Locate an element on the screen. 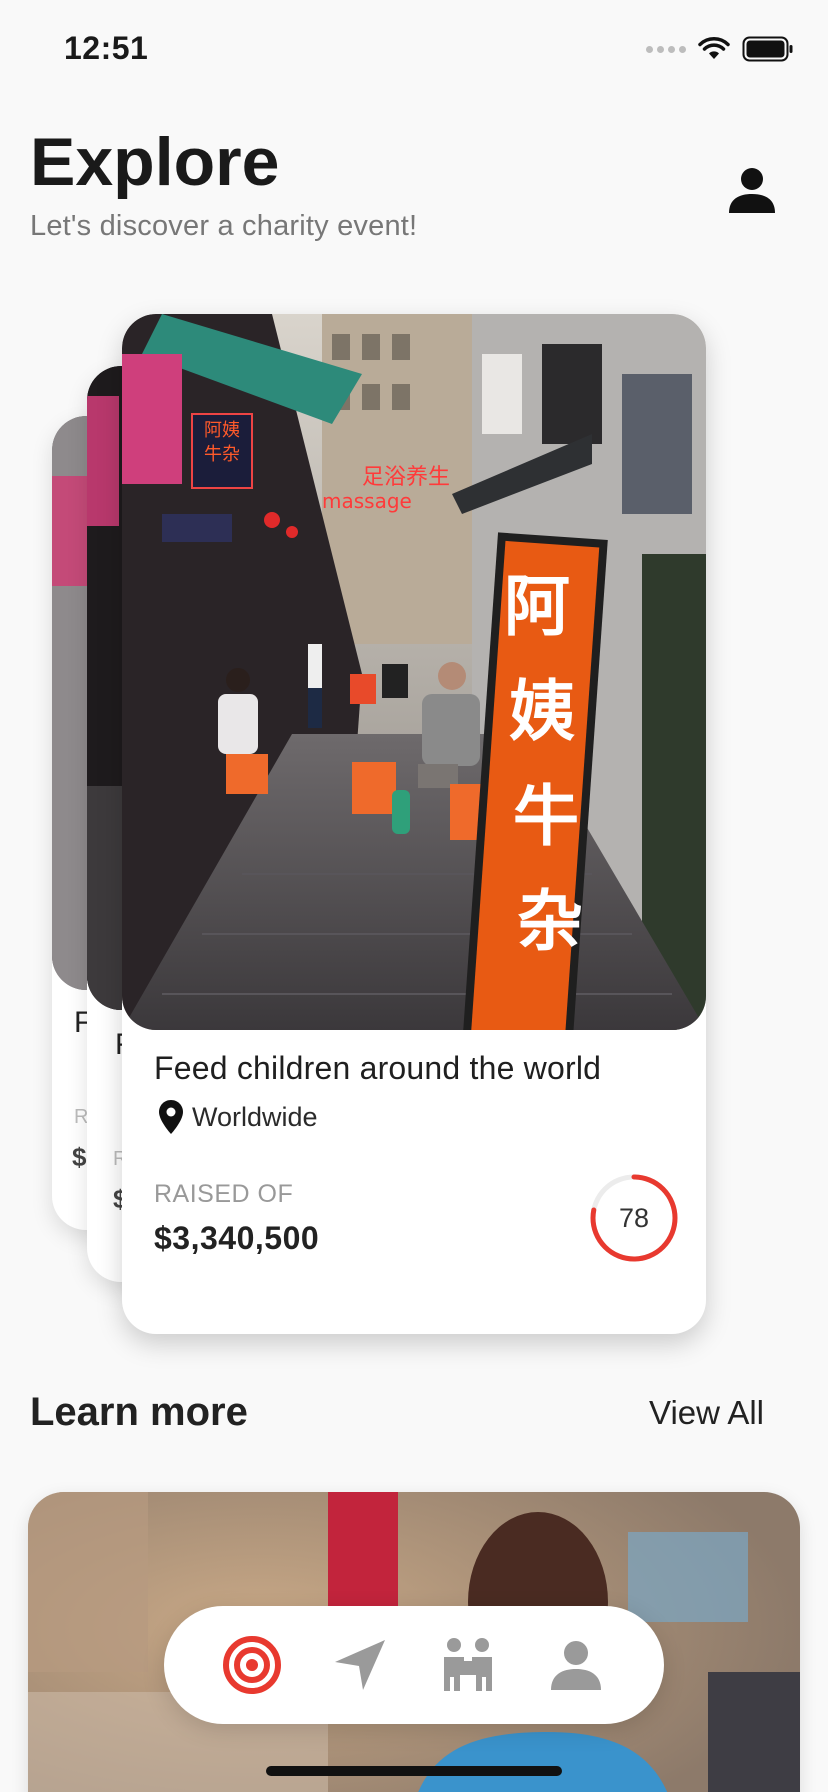 The height and width of the screenshot is (1792, 828). profile-button is located at coordinates (752, 190).